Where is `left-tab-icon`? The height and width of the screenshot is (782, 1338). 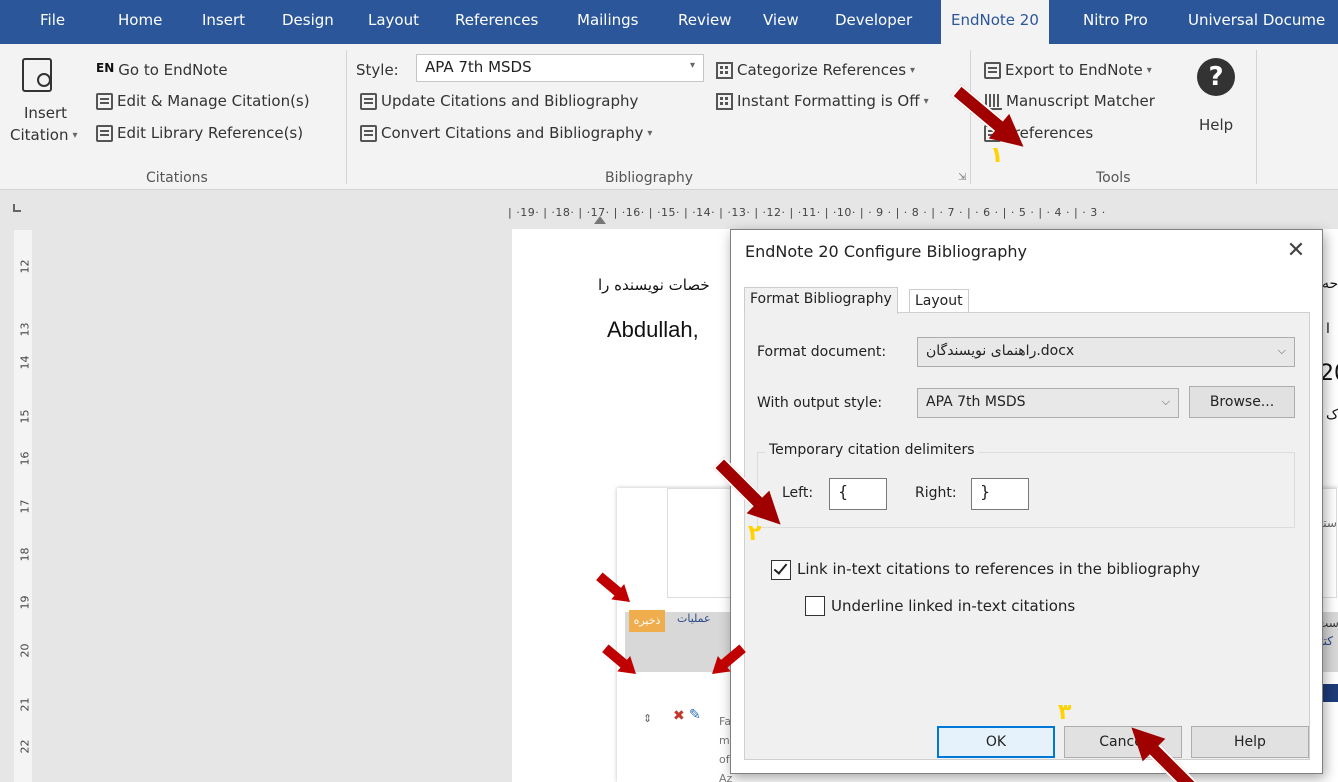 left-tab-icon is located at coordinates (17, 208).